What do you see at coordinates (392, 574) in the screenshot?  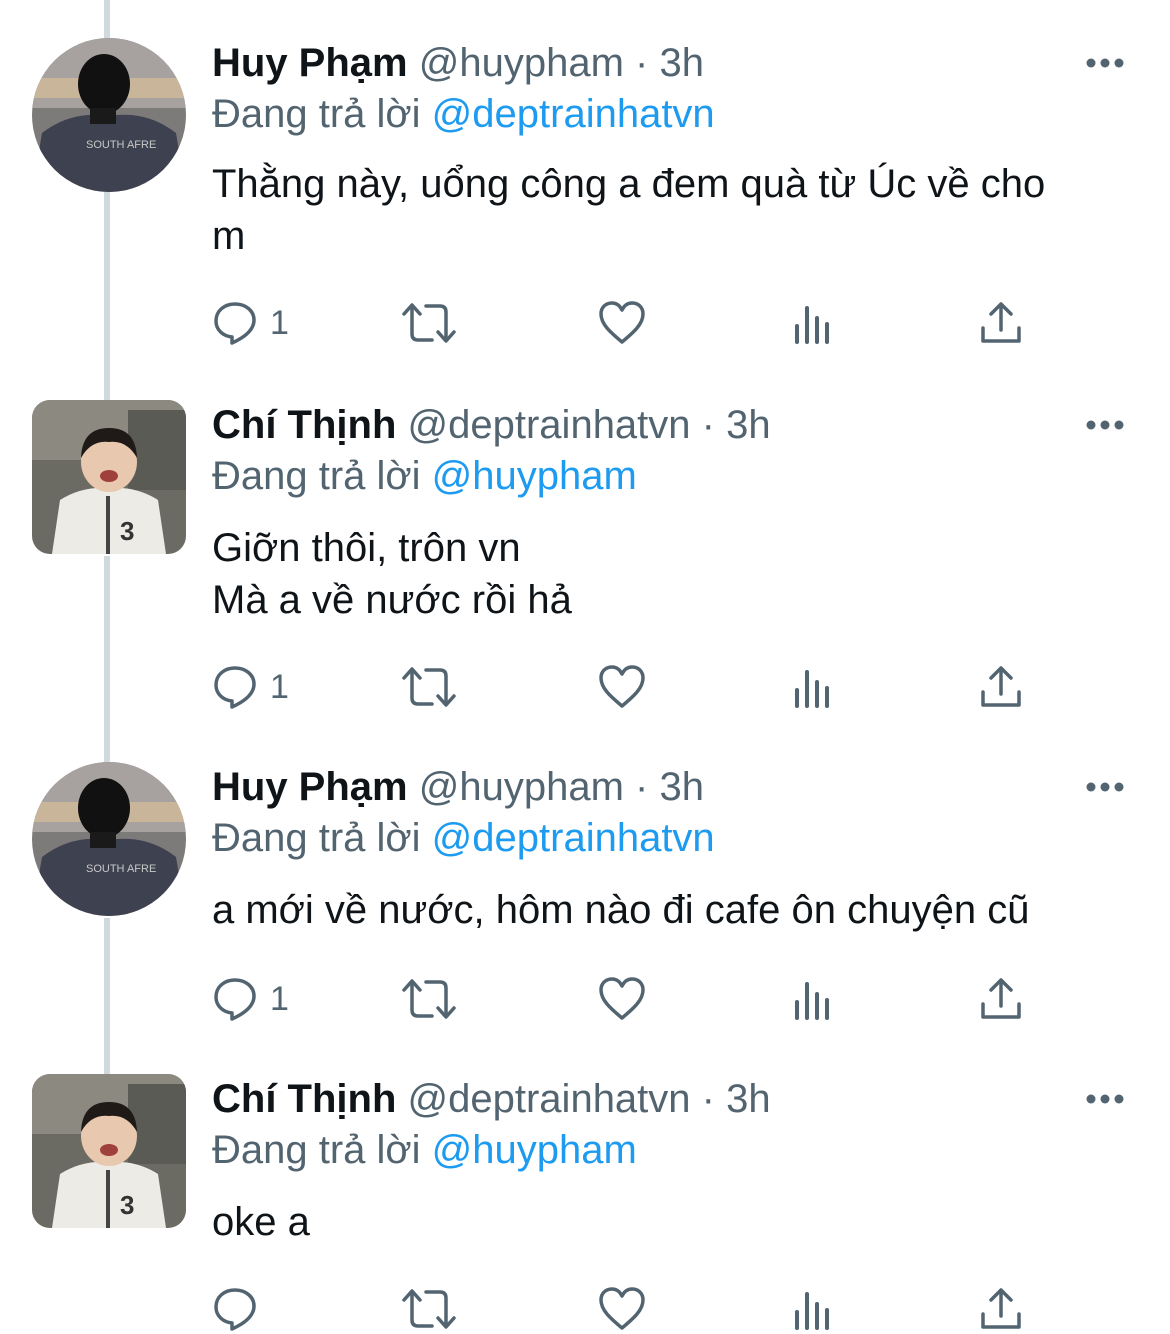 I see `tweet-text: Giỡn thôi, trôn vn Mà a về nước rồi hả` at bounding box center [392, 574].